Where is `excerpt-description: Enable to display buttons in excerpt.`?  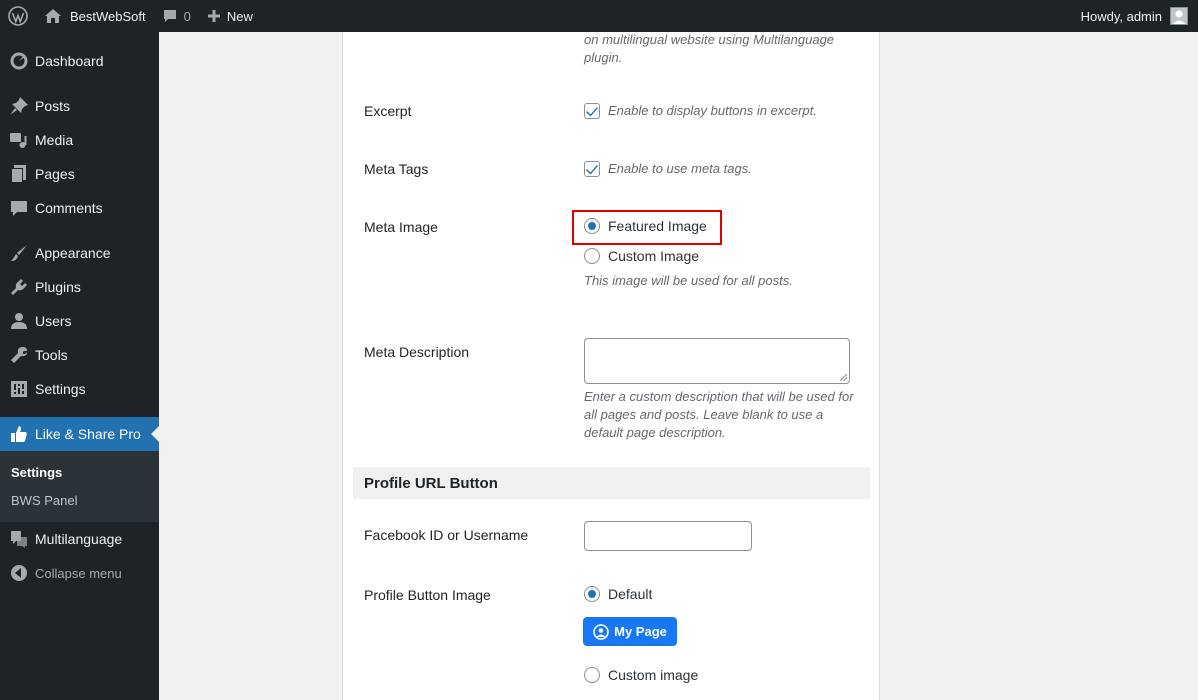 excerpt-description: Enable to display buttons in excerpt. is located at coordinates (712, 110).